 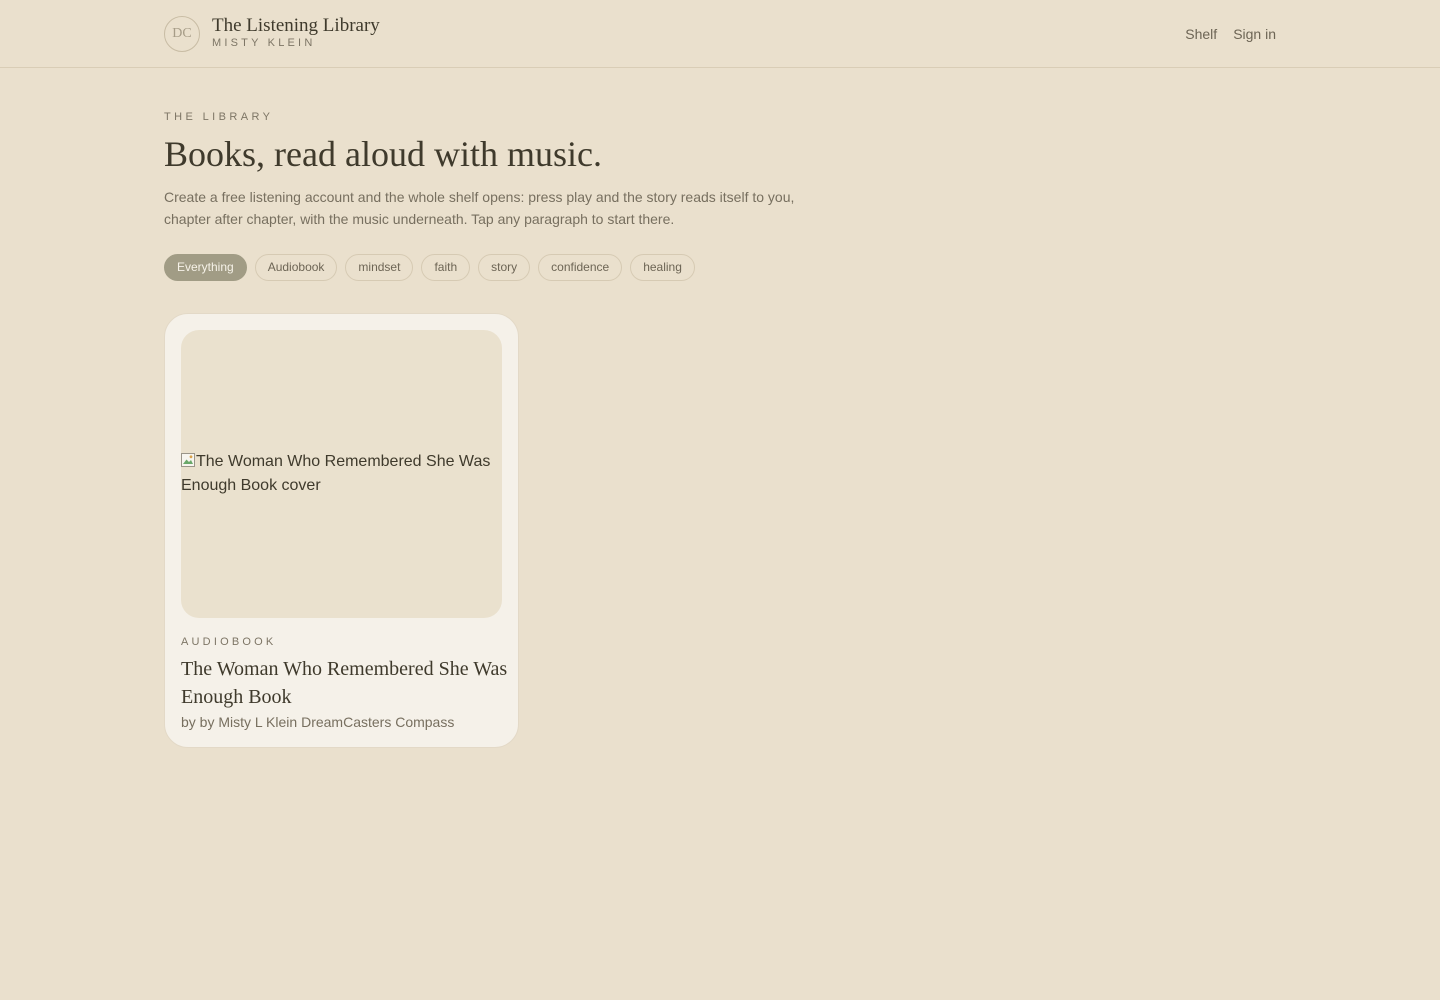 I want to click on site-subtitle: MISTY KLEIN, so click(x=264, y=43).